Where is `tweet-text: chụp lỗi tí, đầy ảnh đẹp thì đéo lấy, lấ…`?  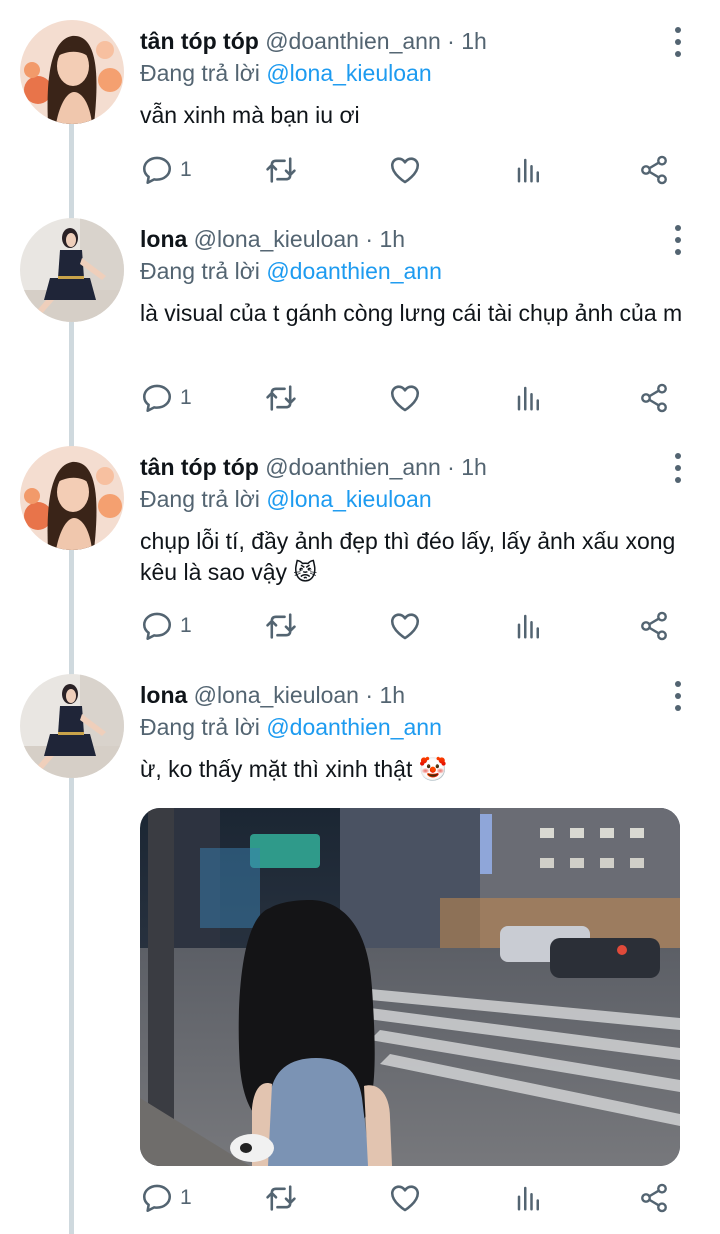
tweet-text: chụp lỗi tí, đầy ảnh đẹp thì đéo lấy, lấ… is located at coordinates (408, 556).